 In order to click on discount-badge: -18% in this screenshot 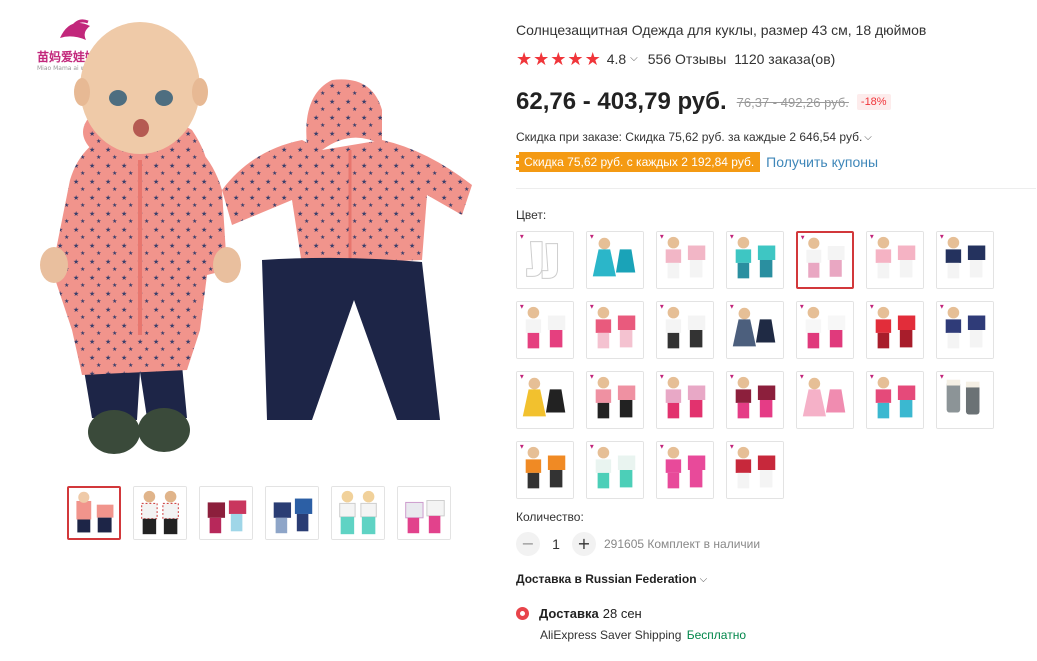, I will do `click(873, 102)`.